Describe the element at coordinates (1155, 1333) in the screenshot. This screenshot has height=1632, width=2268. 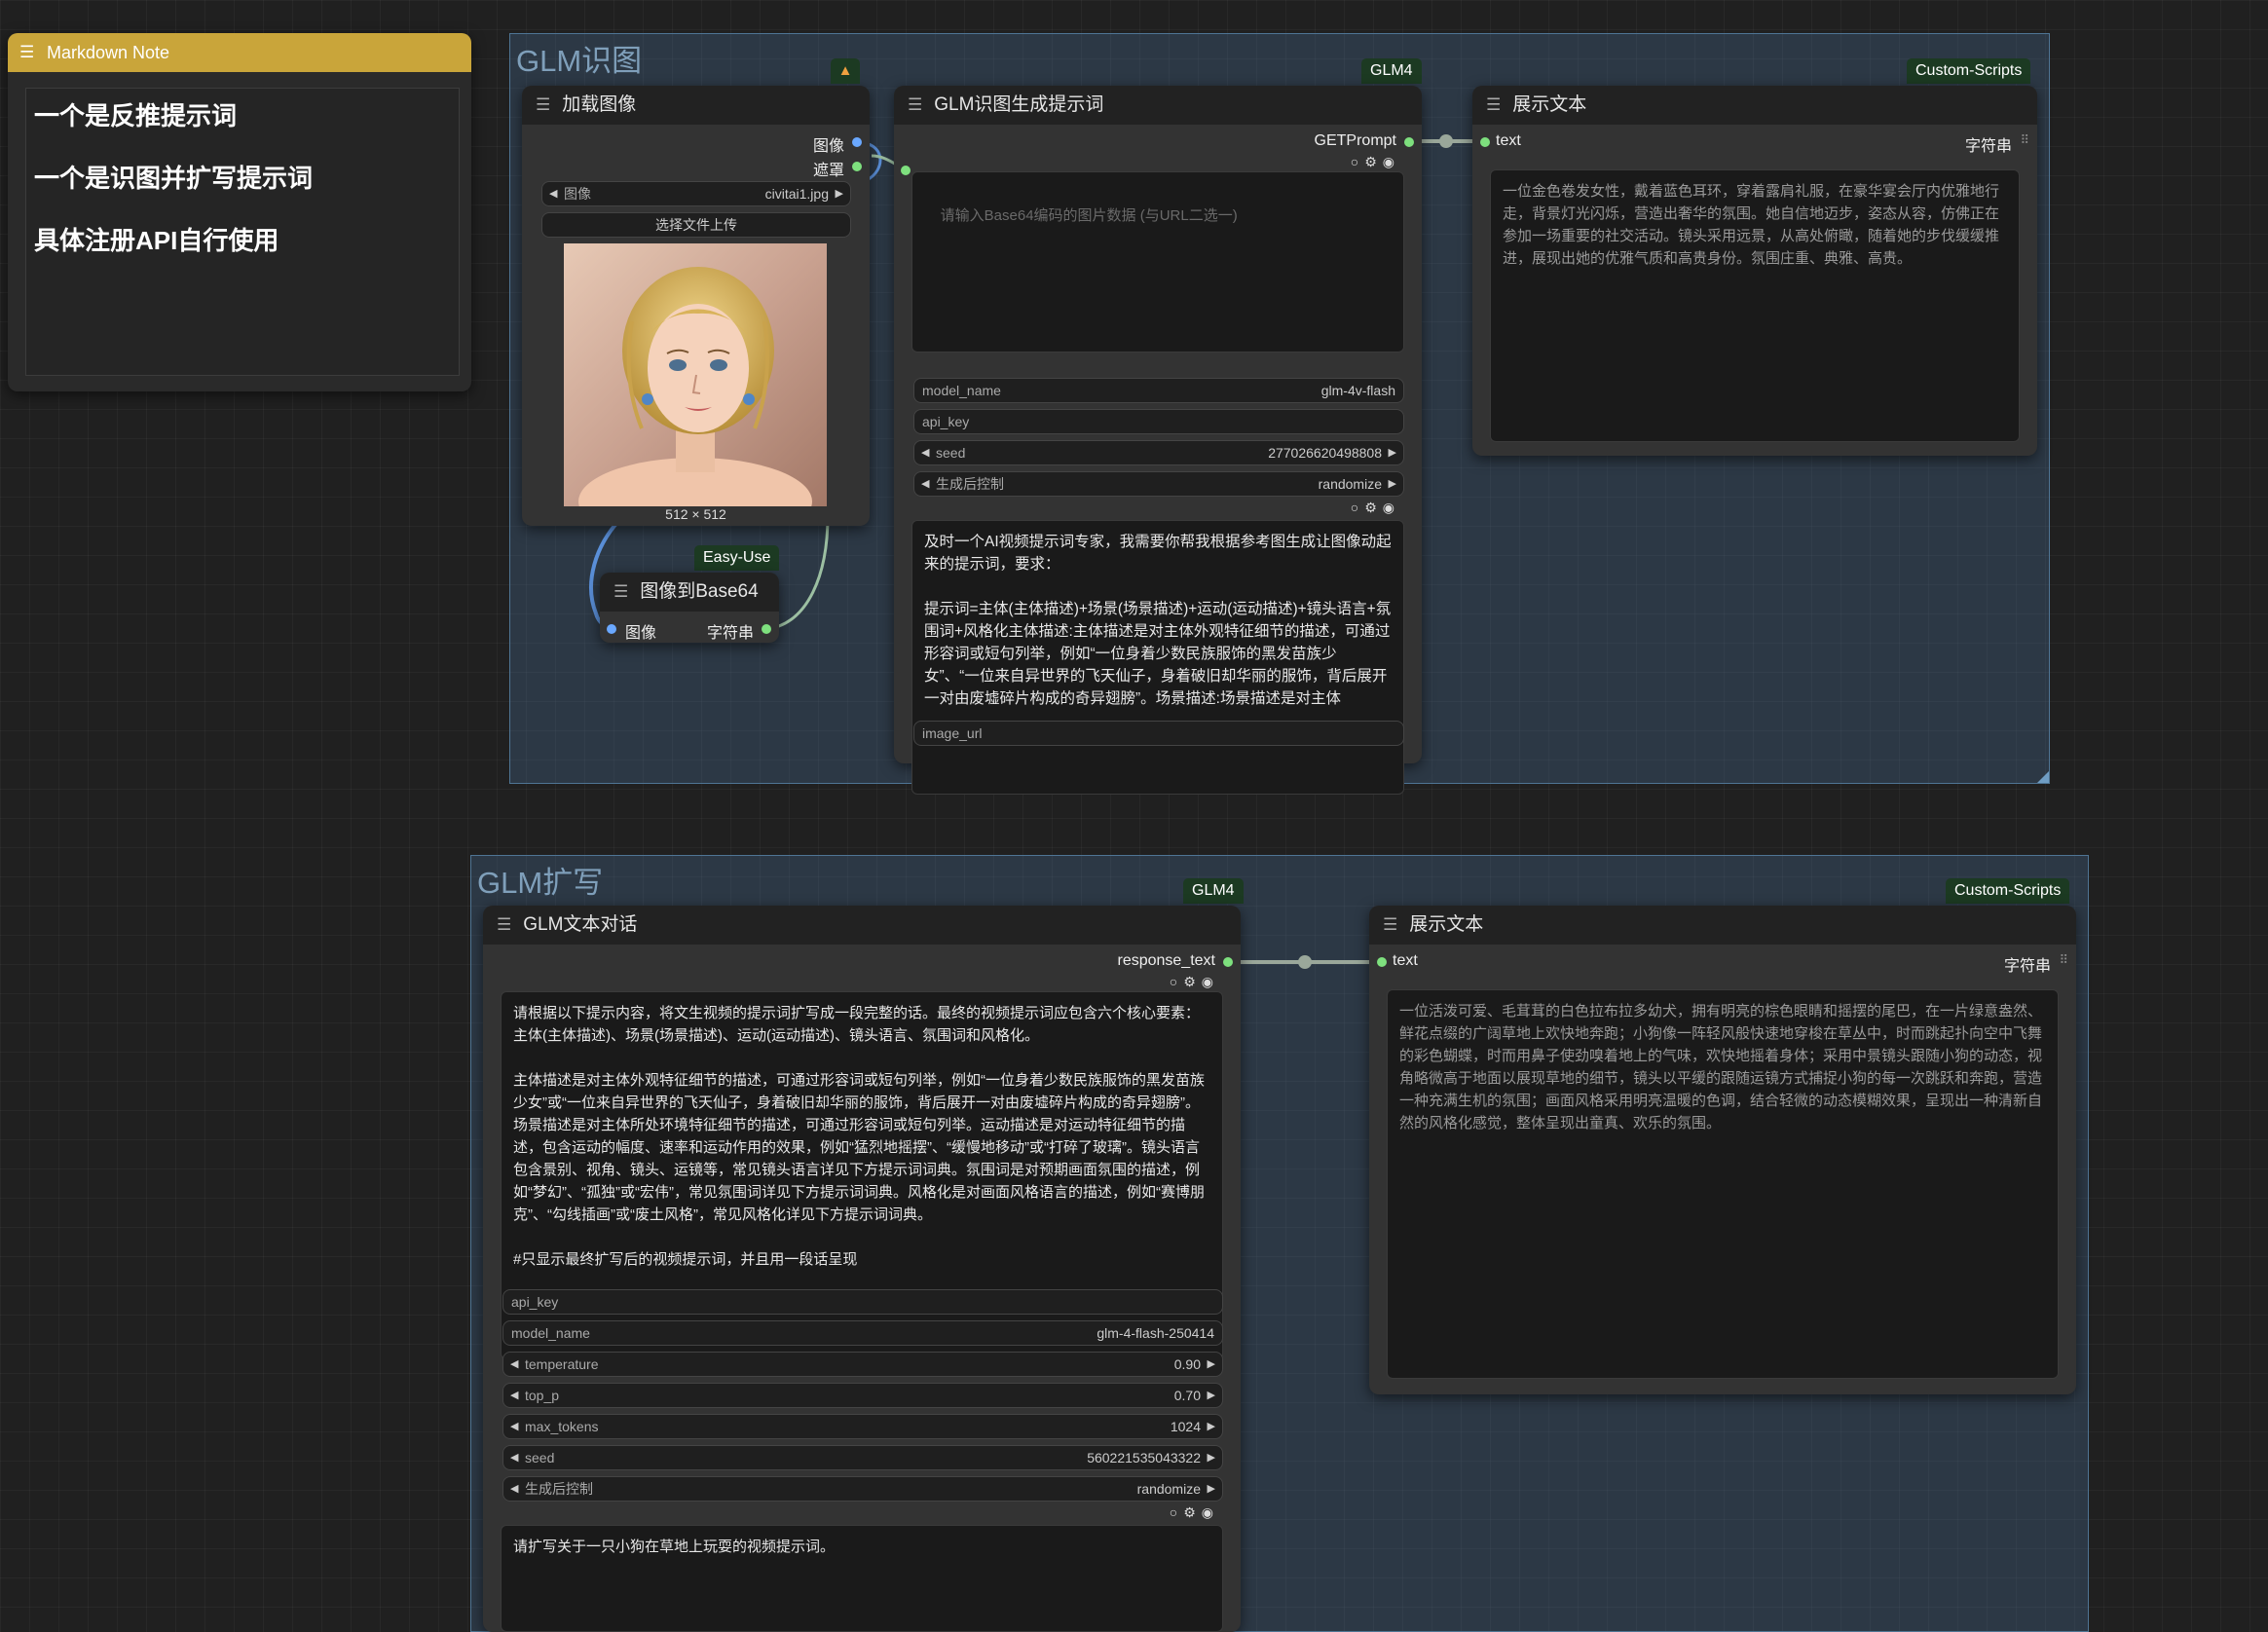
I see `widget-value: glm-4-flash-250414` at that location.